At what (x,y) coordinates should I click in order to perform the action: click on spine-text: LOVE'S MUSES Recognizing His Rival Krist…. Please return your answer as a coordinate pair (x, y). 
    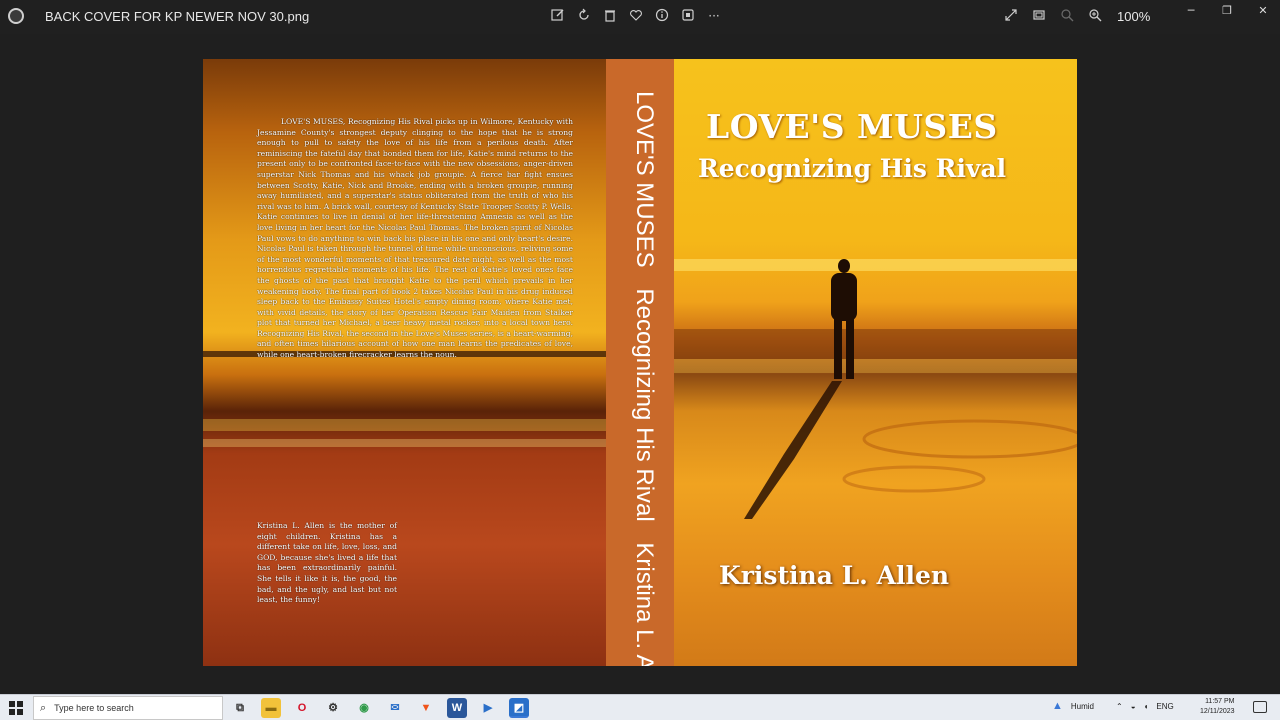
    Looking at the image, I should click on (644, 378).